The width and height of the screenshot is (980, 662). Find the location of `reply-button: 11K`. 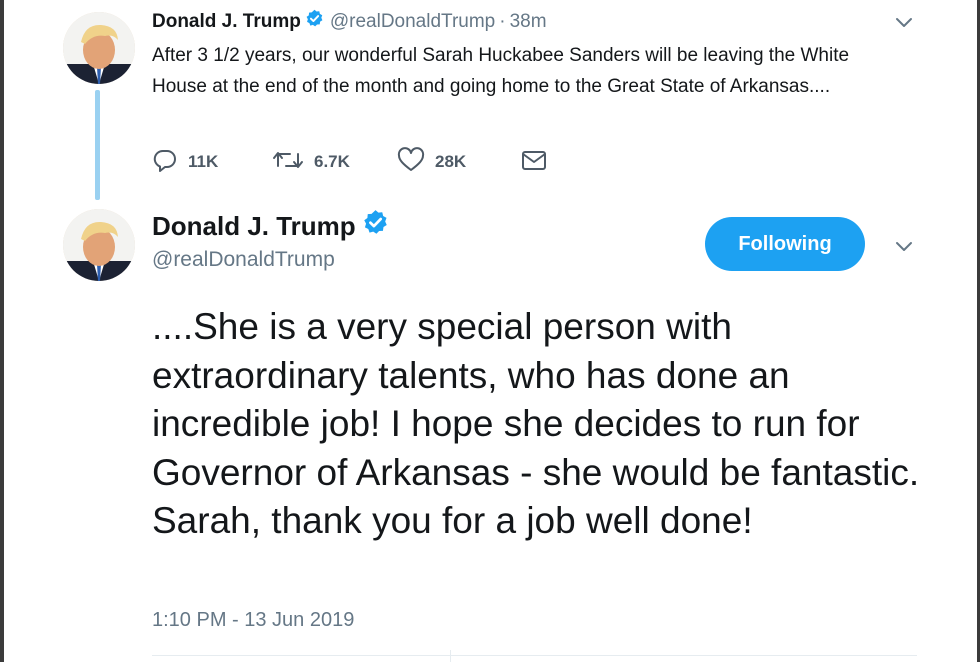

reply-button: 11K is located at coordinates (185, 162).